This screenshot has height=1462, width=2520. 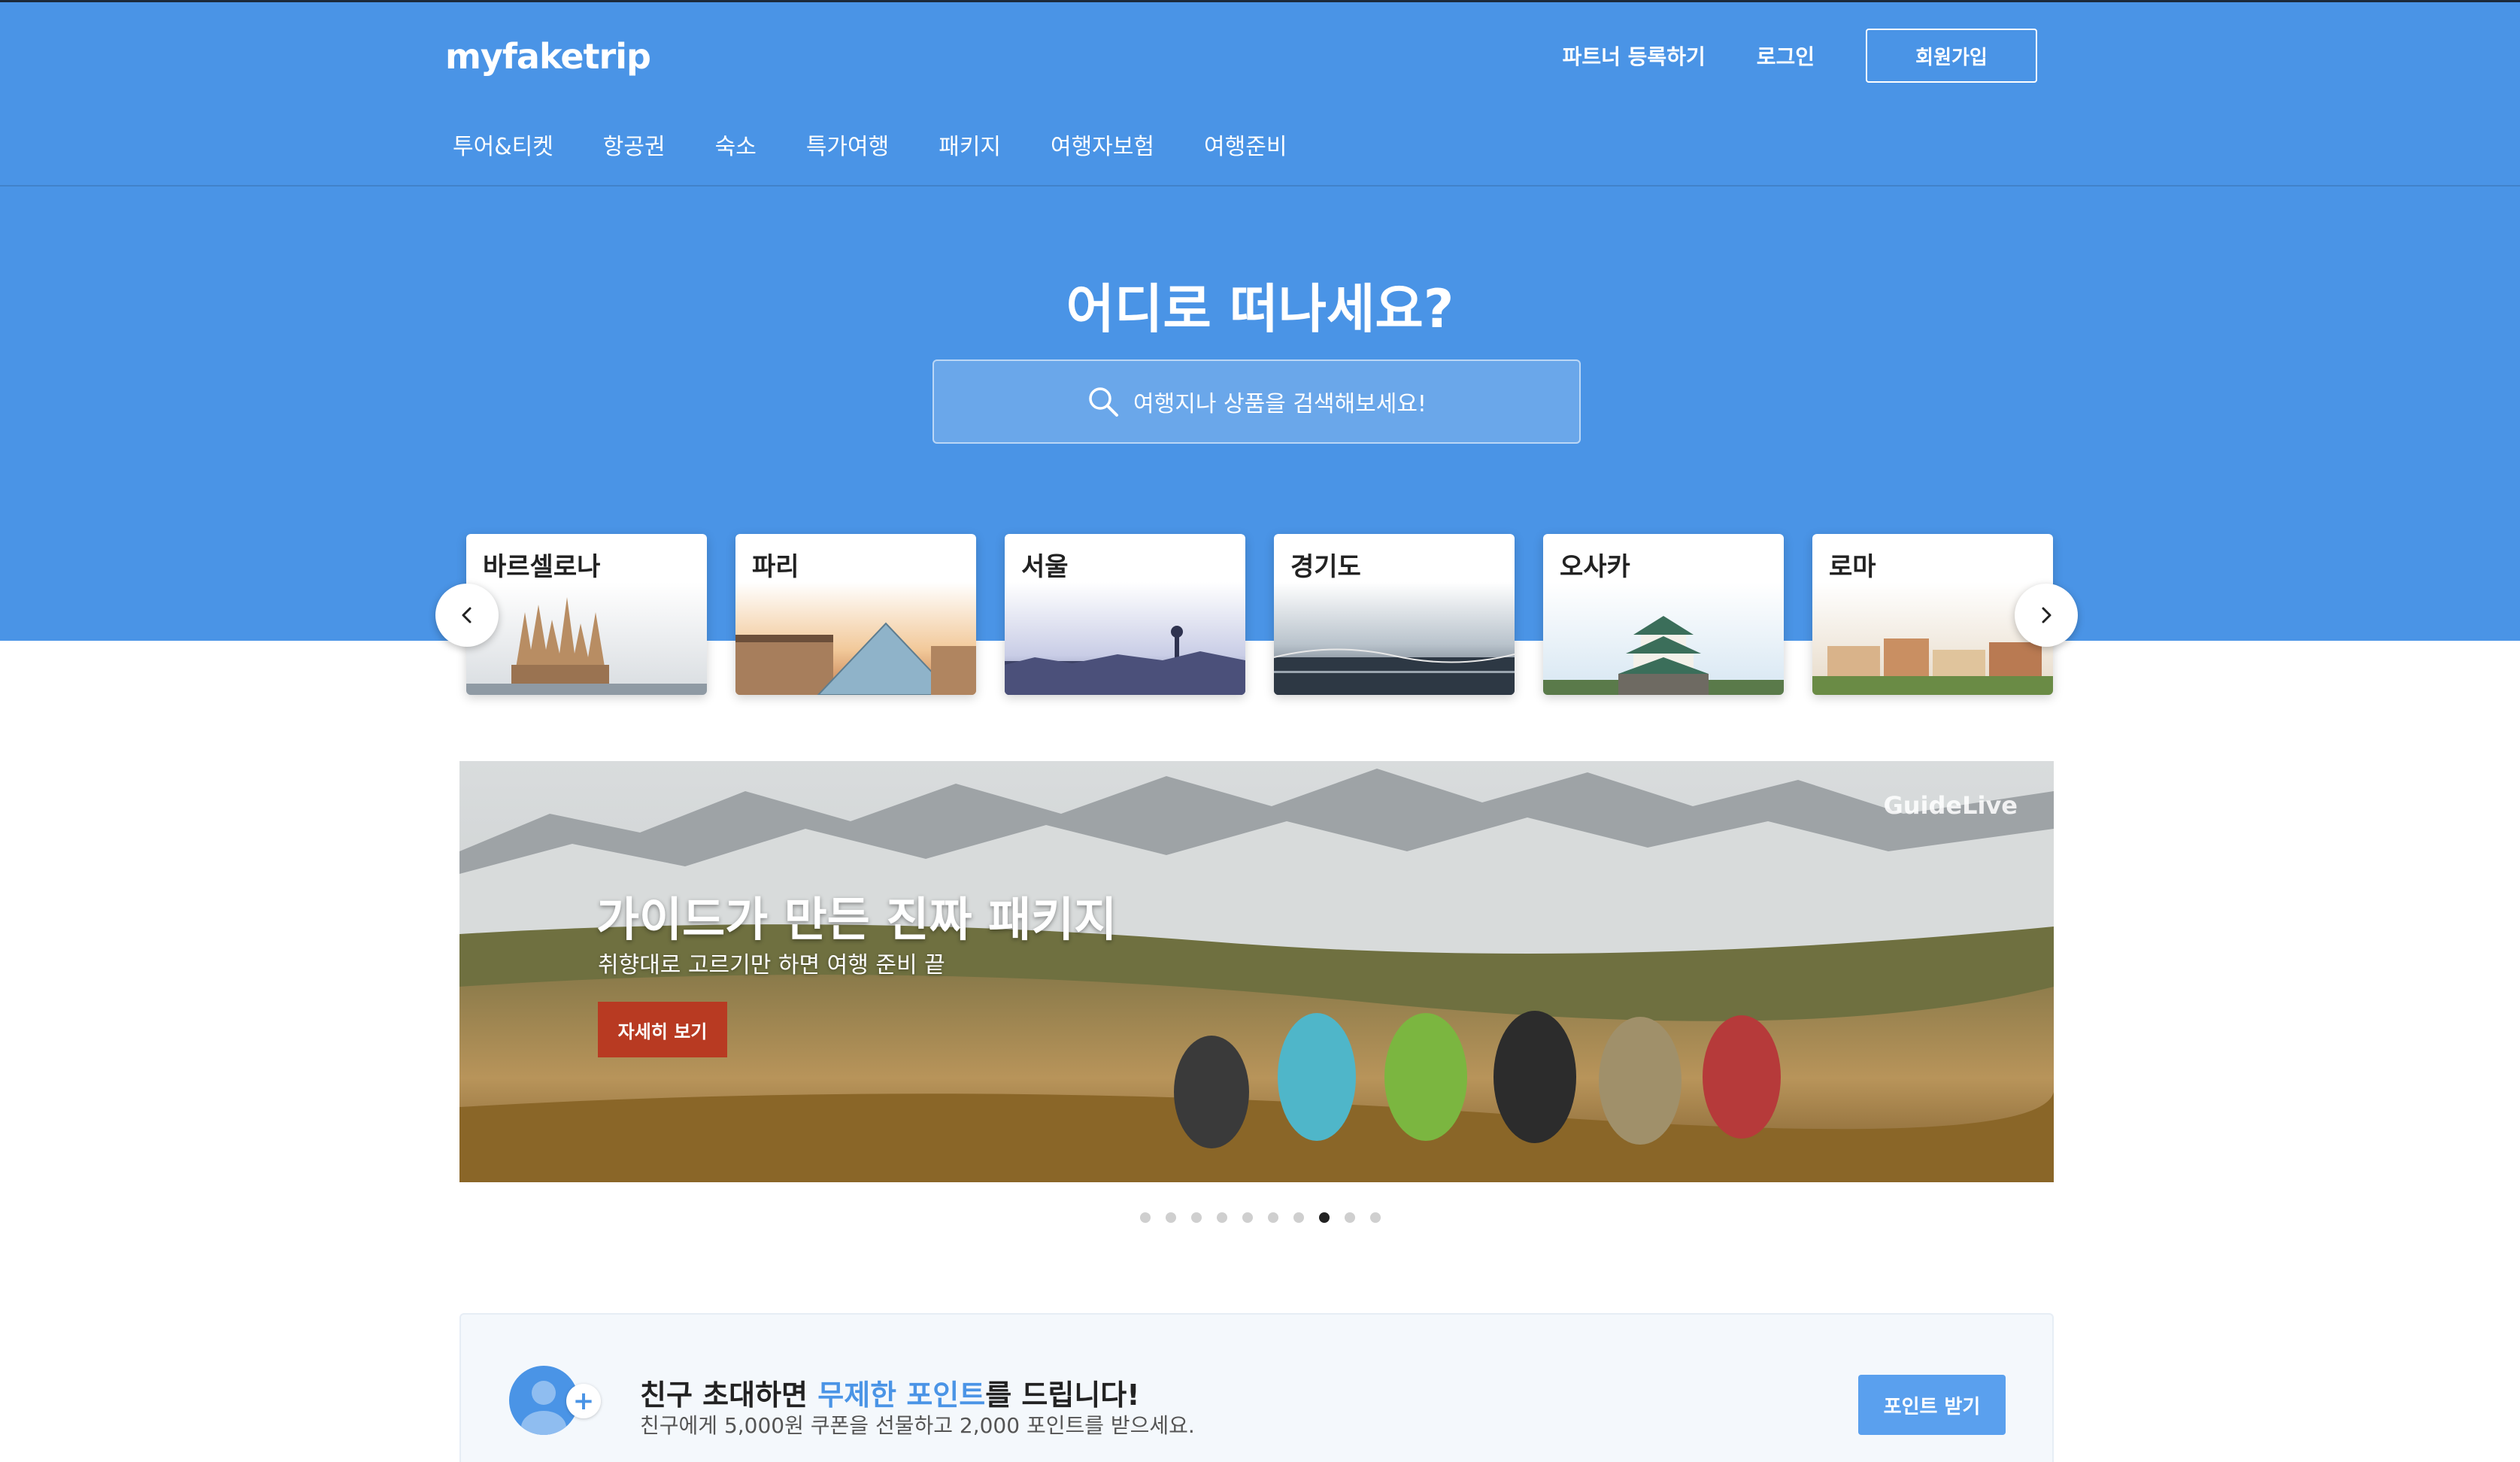 What do you see at coordinates (1125, 638) in the screenshot?
I see `city-image-seoul` at bounding box center [1125, 638].